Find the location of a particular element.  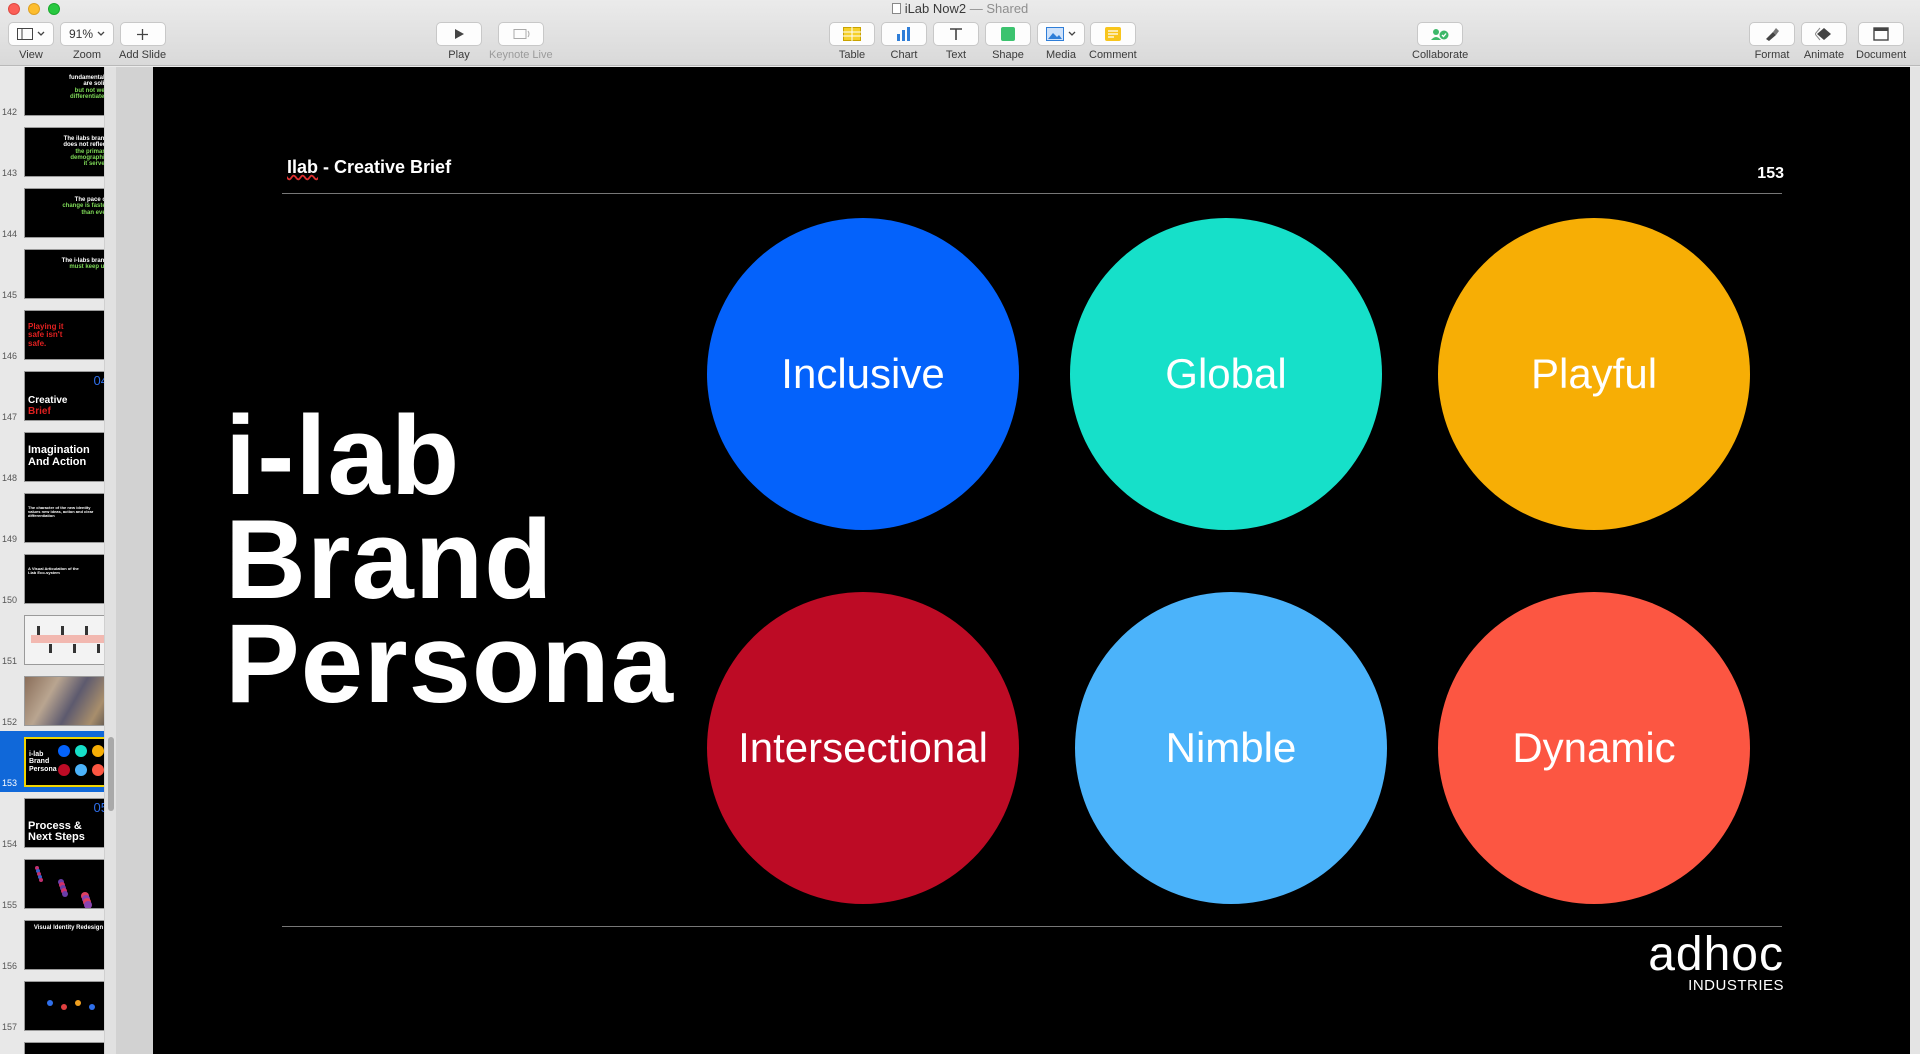

slide-headline: i-lab Brand Persona is located at coordinates (449, 556).